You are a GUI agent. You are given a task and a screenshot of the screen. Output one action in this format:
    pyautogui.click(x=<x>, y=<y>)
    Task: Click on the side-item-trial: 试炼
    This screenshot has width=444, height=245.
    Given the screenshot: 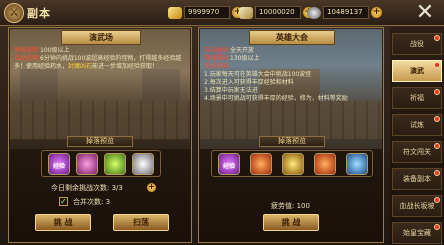 What is the action you would take?
    pyautogui.click(x=417, y=125)
    